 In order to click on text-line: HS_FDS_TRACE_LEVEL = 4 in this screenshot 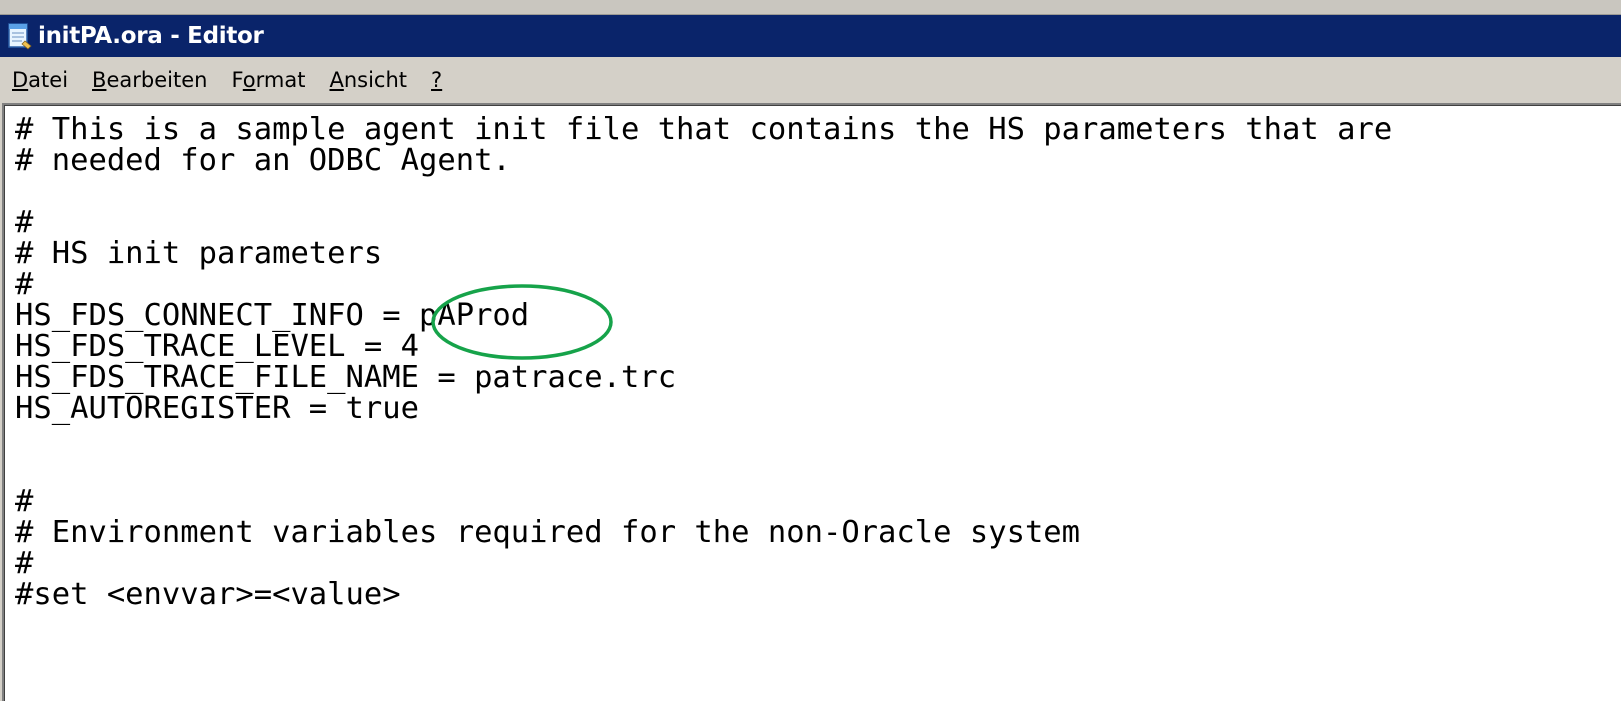, I will do `click(217, 347)`.